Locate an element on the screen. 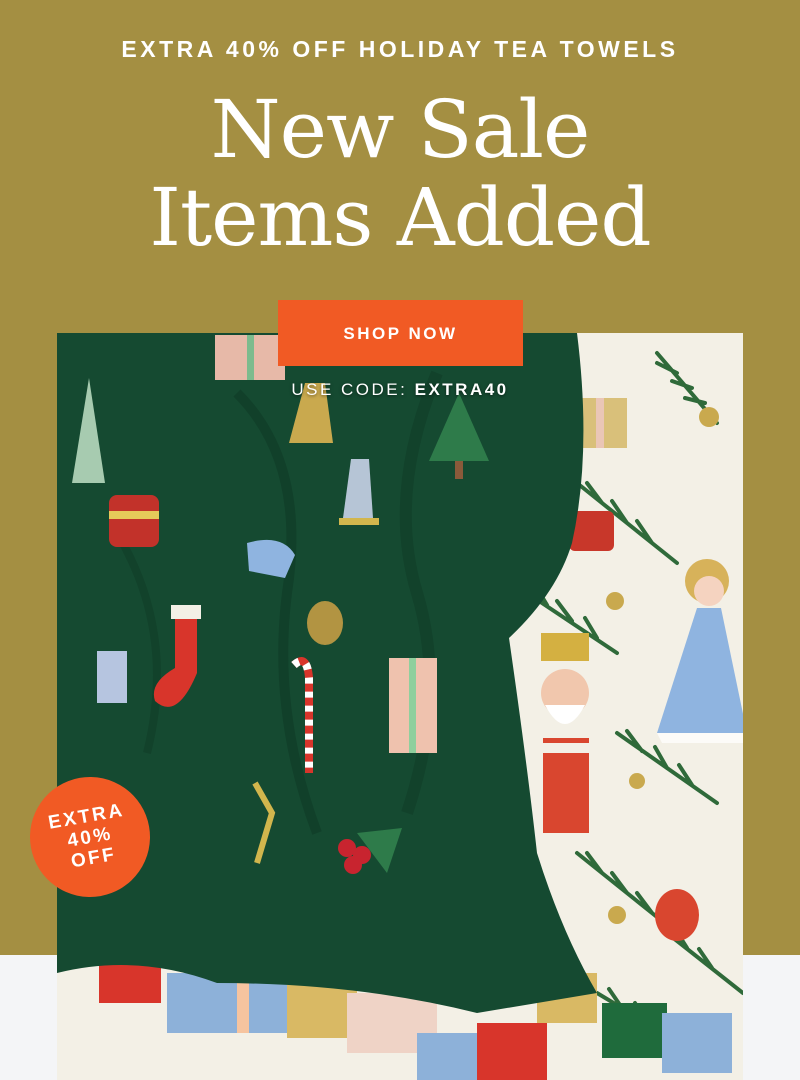 This screenshot has width=800, height=1080. headline-line-1: New Sale is located at coordinates (400, 129).